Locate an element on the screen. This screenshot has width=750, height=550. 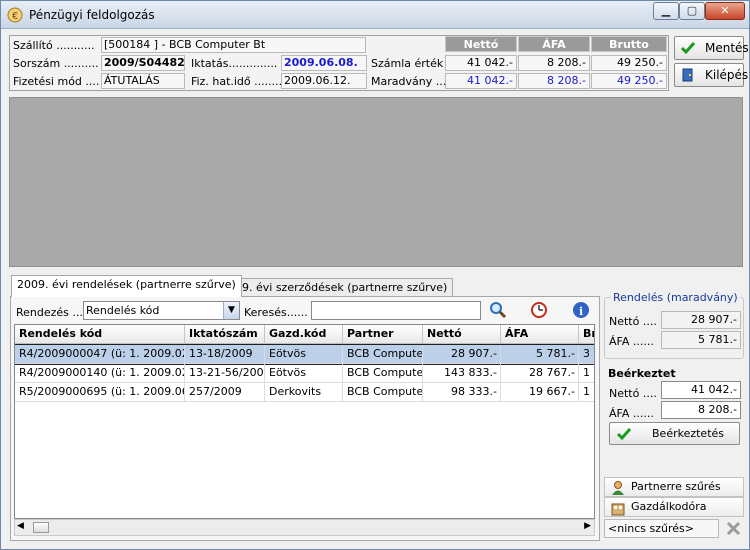
chevron-down-icon: ▼ is located at coordinates (231, 310).